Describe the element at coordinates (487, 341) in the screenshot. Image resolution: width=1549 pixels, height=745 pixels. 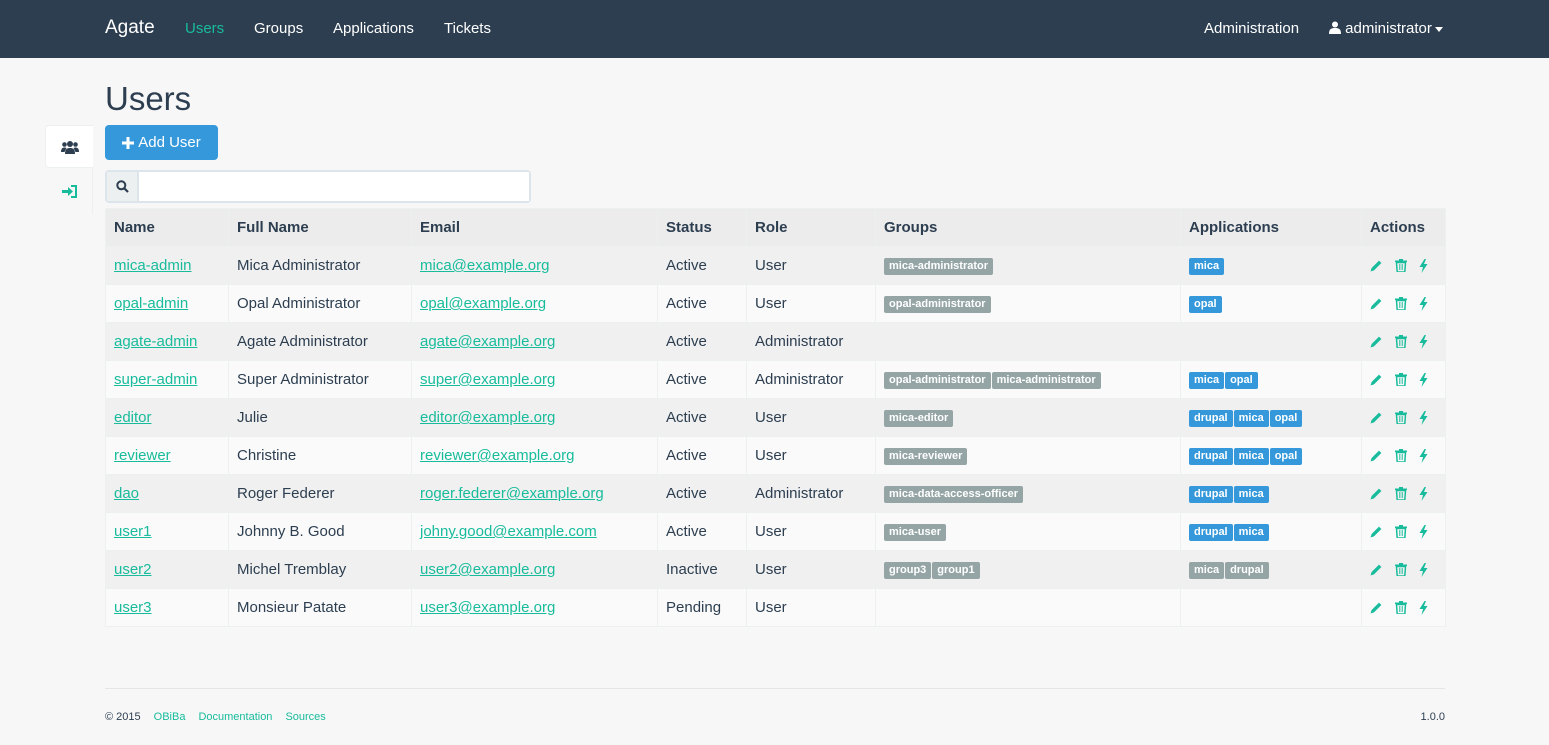
I see `user-email-link: agate@example.org` at that location.